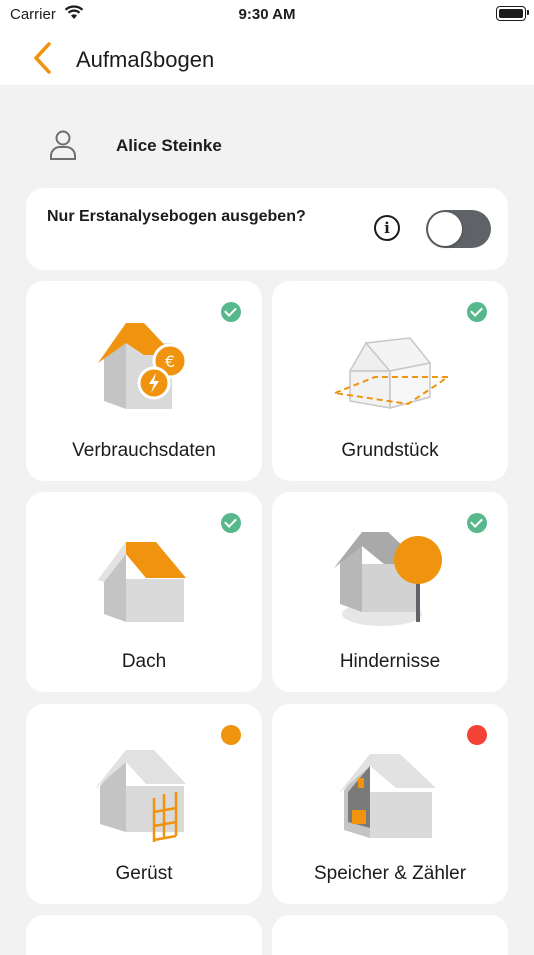 Image resolution: width=534 pixels, height=955 pixels. Describe the element at coordinates (267, 229) in the screenshot. I see `first-analysis-toggle-card: Nur Erstanalysebogen ausgeben? i` at that location.